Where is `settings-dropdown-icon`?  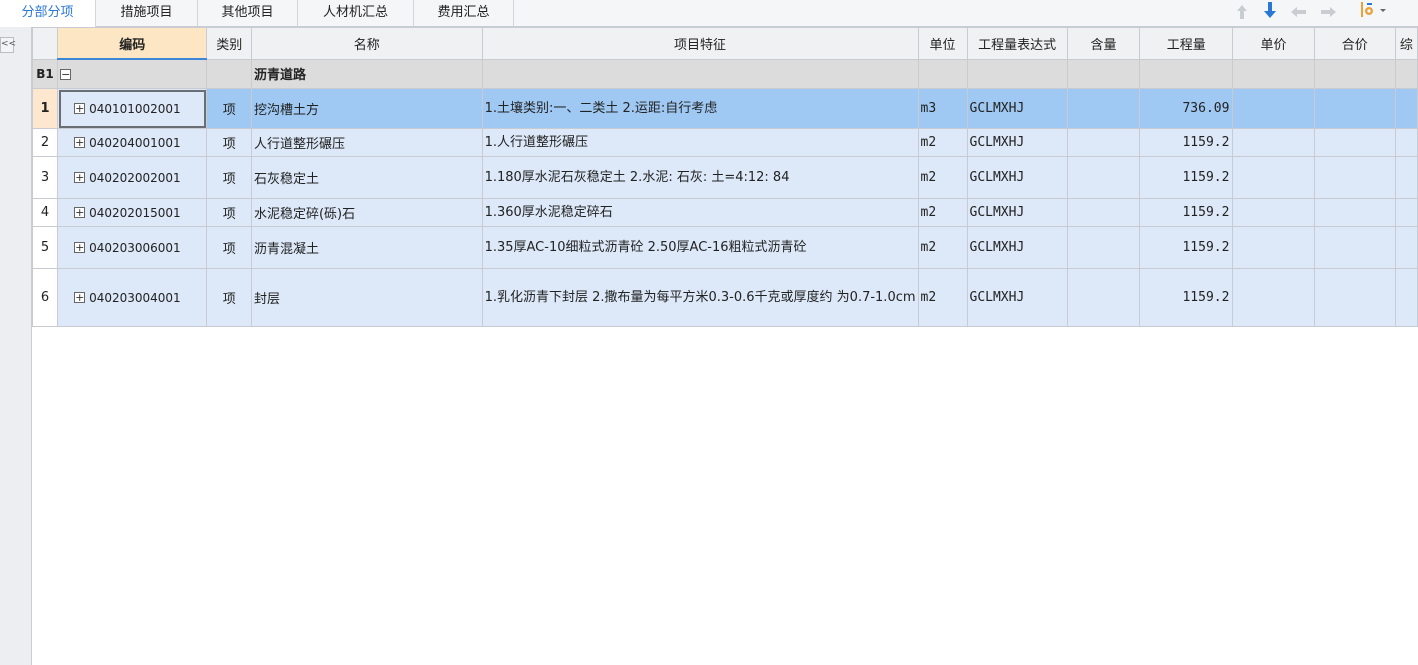
settings-dropdown-icon is located at coordinates (1376, 10).